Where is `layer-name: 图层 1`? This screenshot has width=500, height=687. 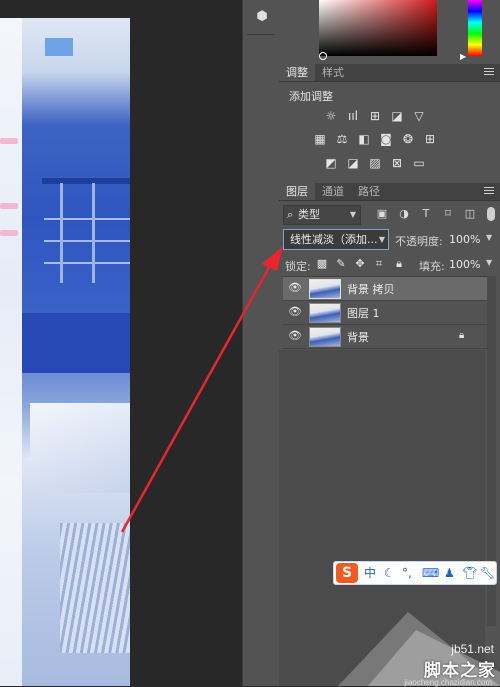
layer-name: 图层 1 is located at coordinates (363, 313).